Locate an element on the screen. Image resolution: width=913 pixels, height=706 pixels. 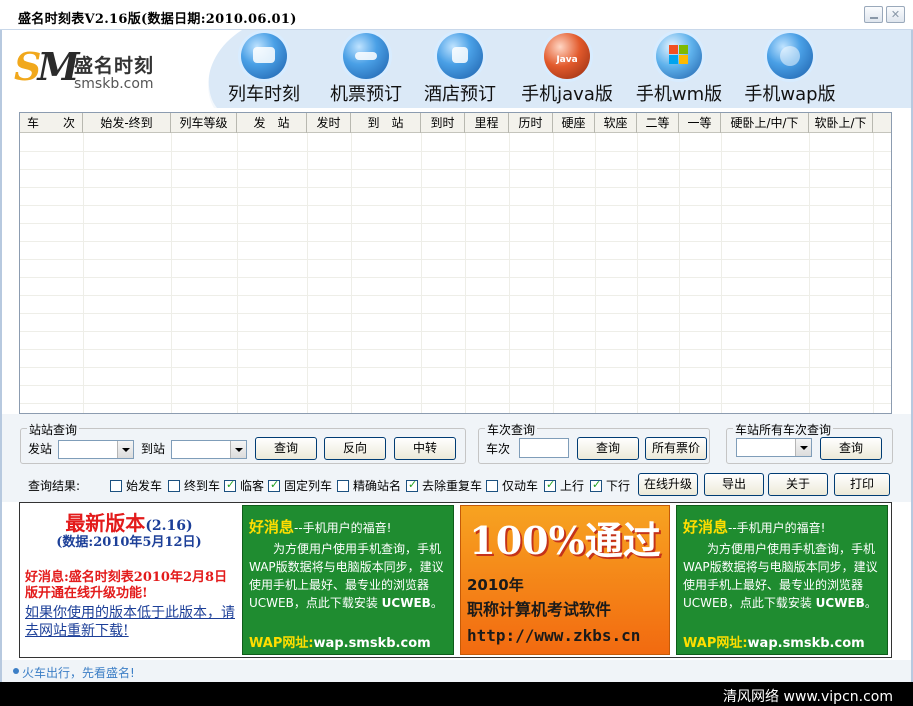
col-first-class: 一等 is located at coordinates (700, 123).